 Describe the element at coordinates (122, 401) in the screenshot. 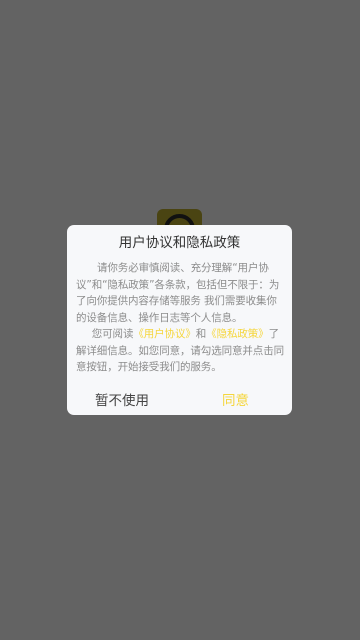

I see `decline-button: 暂不使用` at that location.